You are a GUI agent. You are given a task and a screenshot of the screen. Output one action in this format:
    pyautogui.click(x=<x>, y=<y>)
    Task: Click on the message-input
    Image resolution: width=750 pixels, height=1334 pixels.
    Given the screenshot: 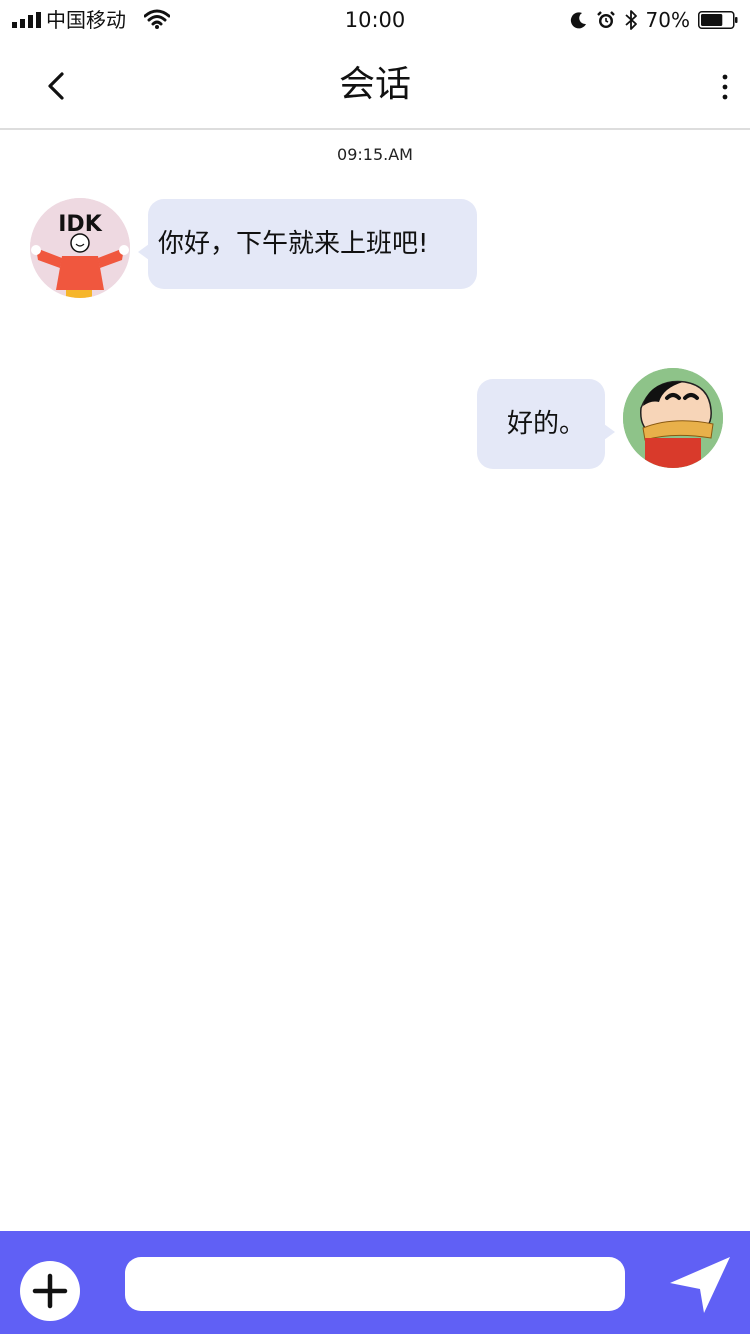 What is the action you would take?
    pyautogui.click(x=375, y=1284)
    